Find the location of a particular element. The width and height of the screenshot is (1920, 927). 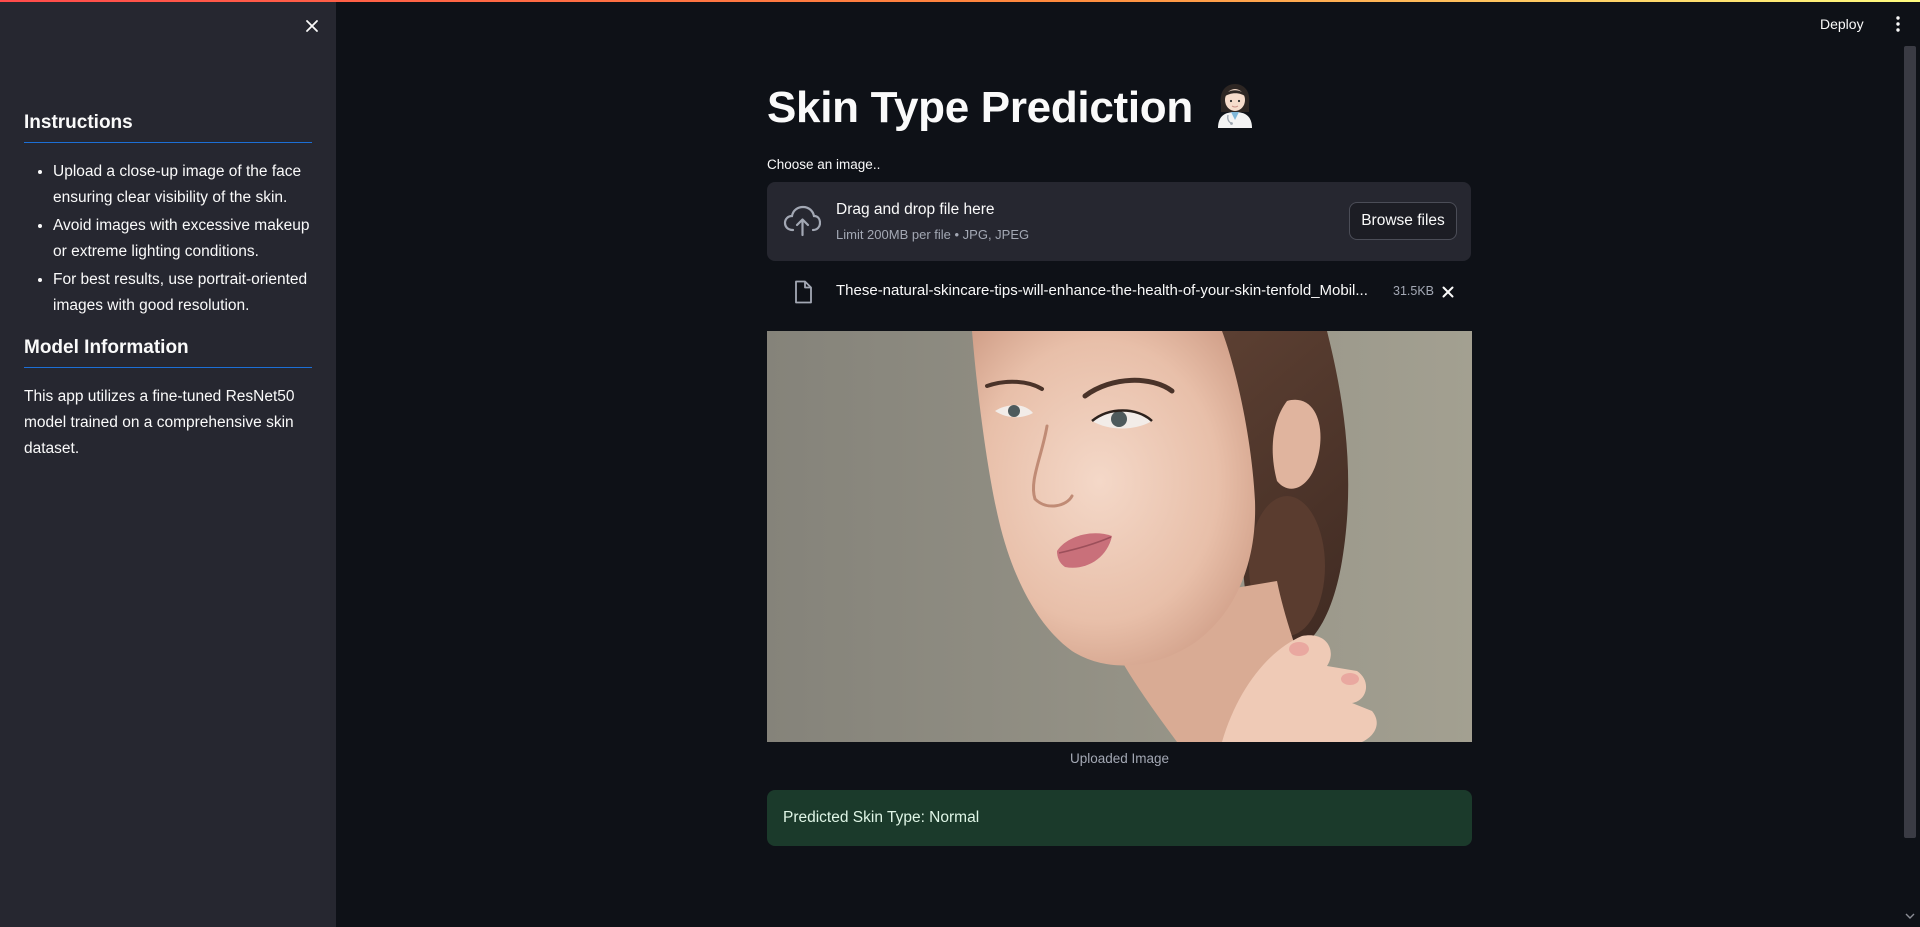

page-title: Skin Type Prediction is located at coordinates (1011, 107).